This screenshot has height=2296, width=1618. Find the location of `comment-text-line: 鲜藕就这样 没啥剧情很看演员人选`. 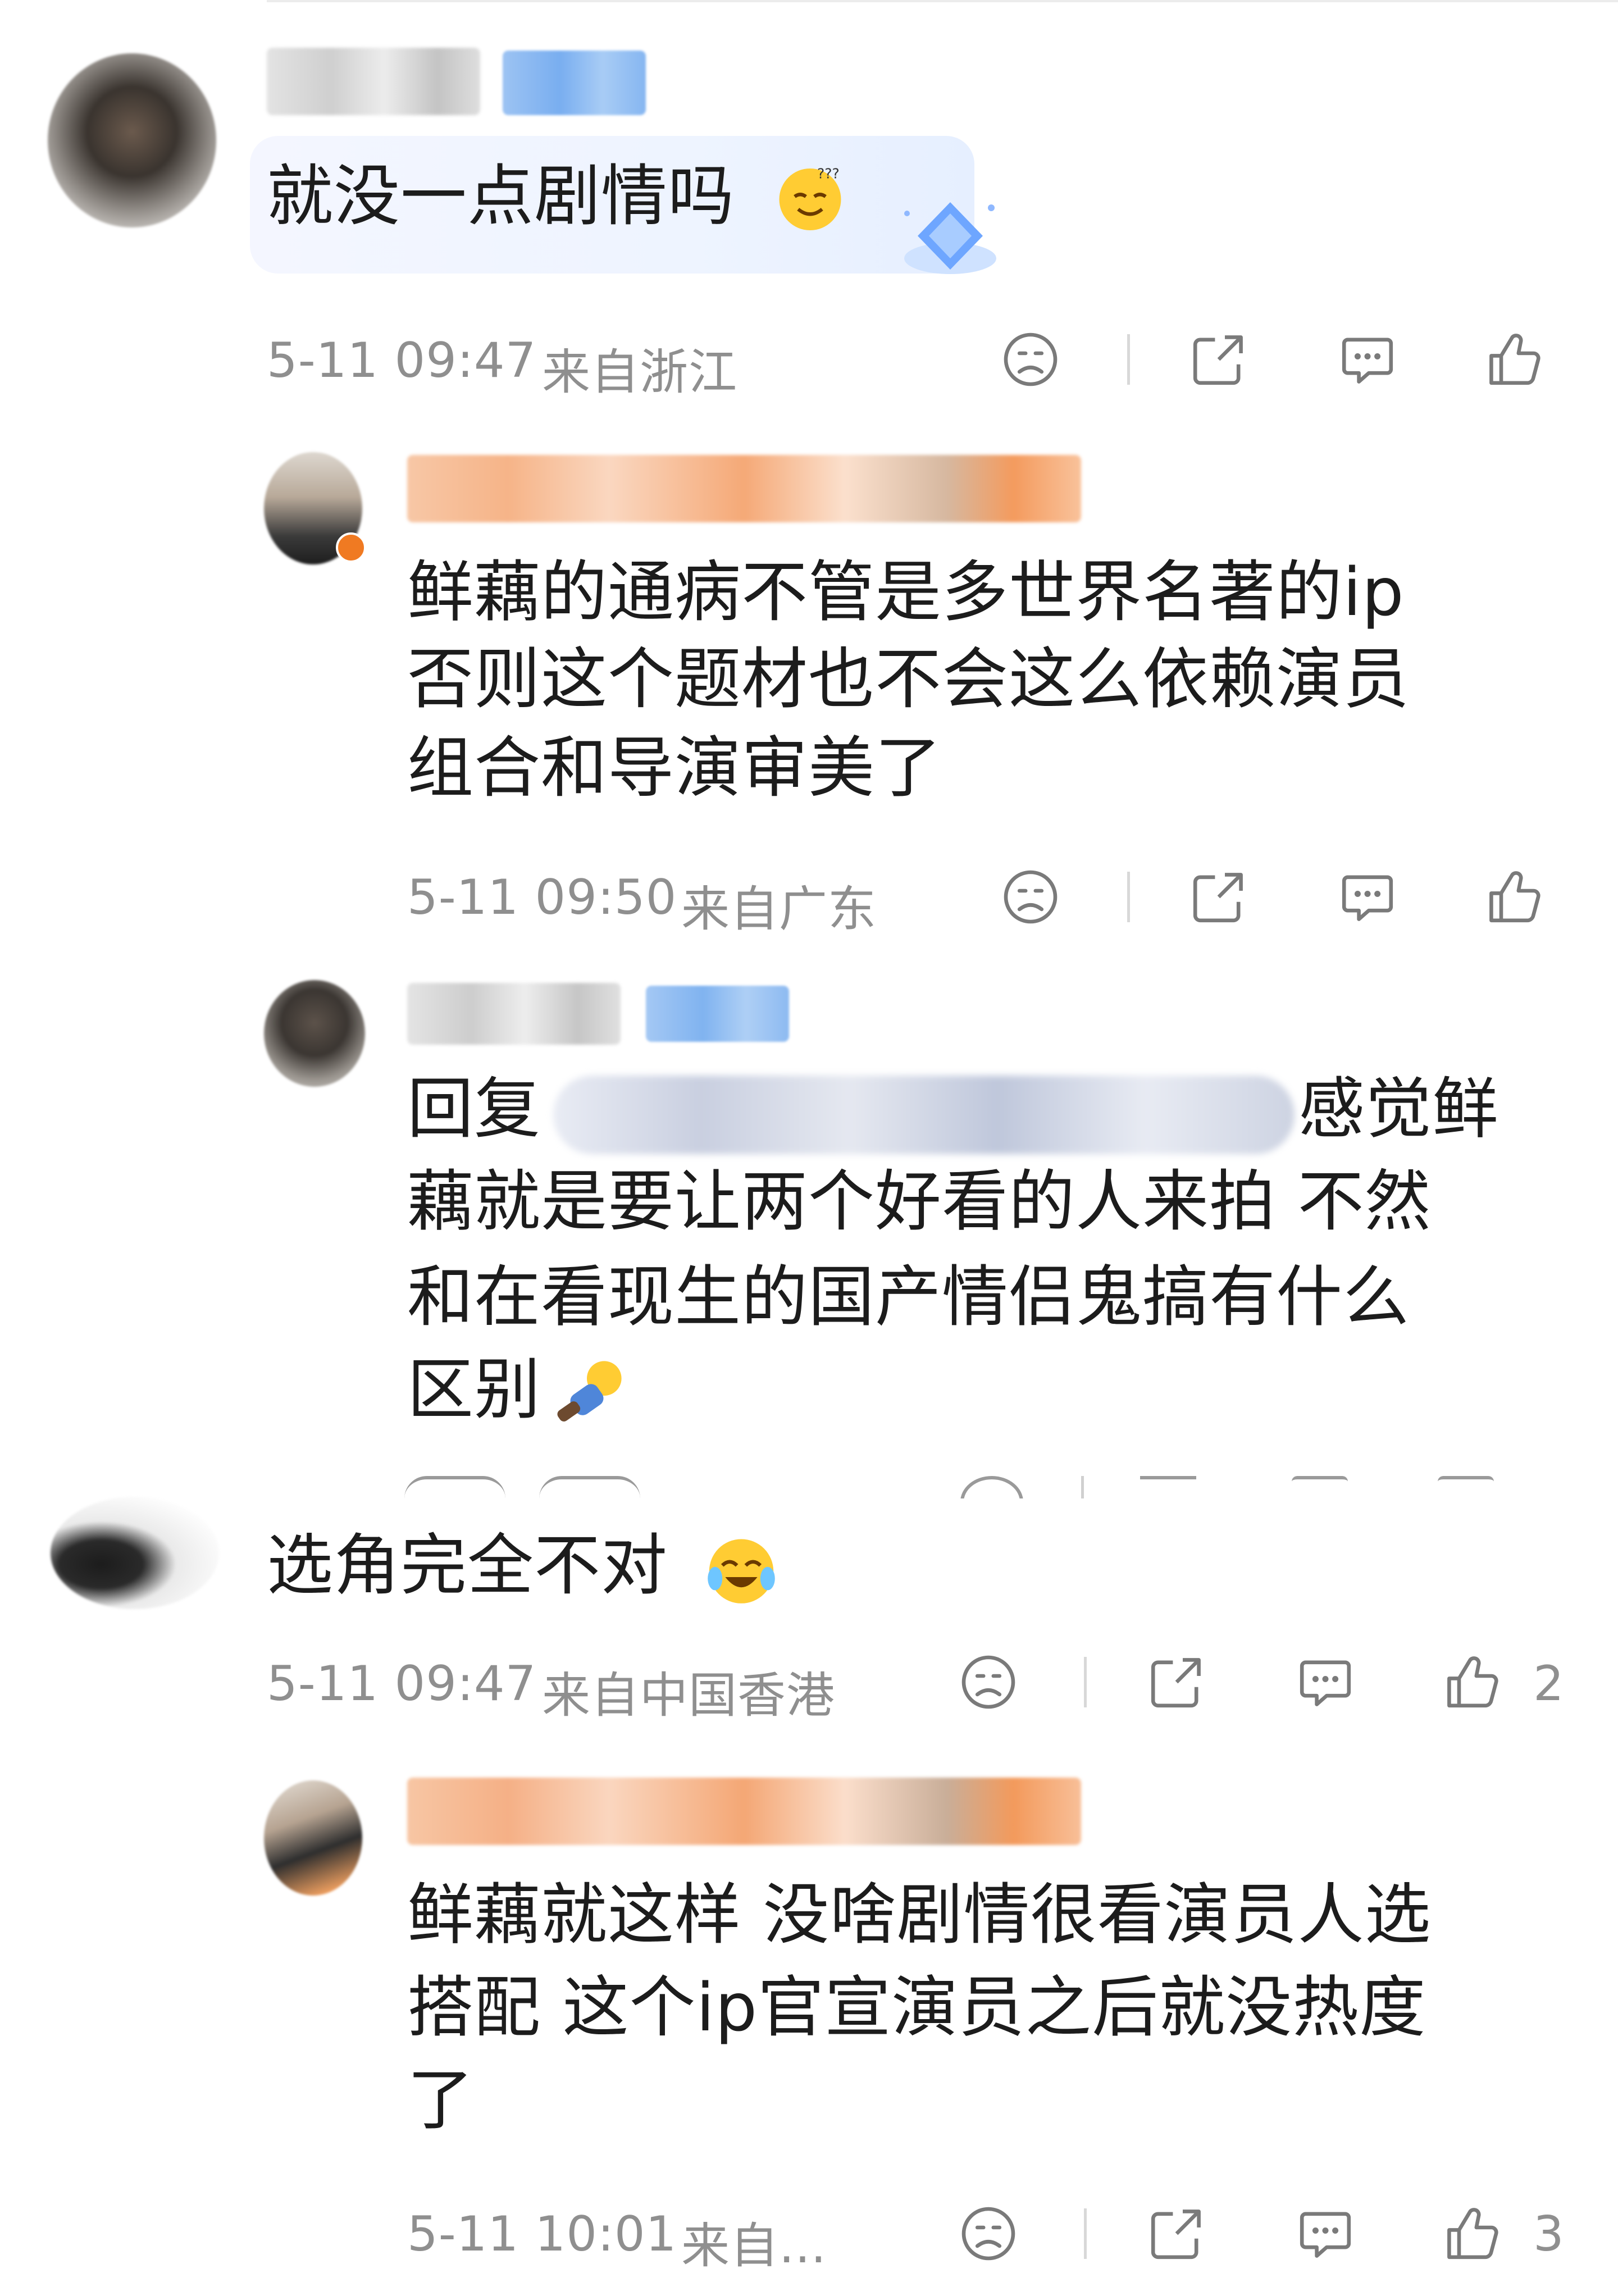

comment-text-line: 鲜藕就这样 没啥剧情很看演员人选 is located at coordinates (919, 1915).